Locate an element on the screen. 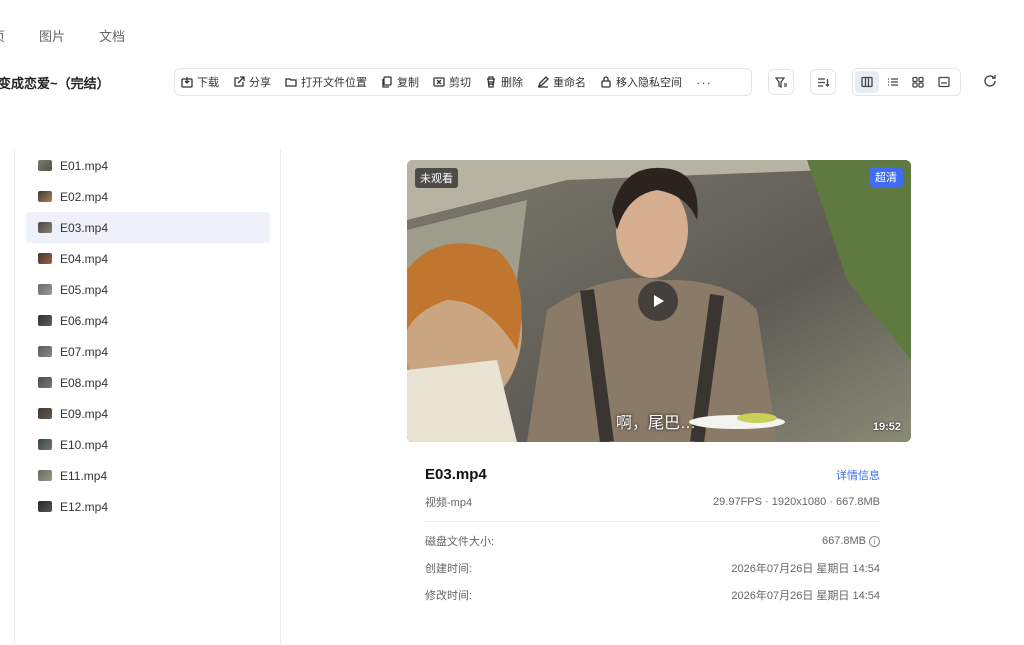  file-item: E04.mp4 is located at coordinates (148, 258).